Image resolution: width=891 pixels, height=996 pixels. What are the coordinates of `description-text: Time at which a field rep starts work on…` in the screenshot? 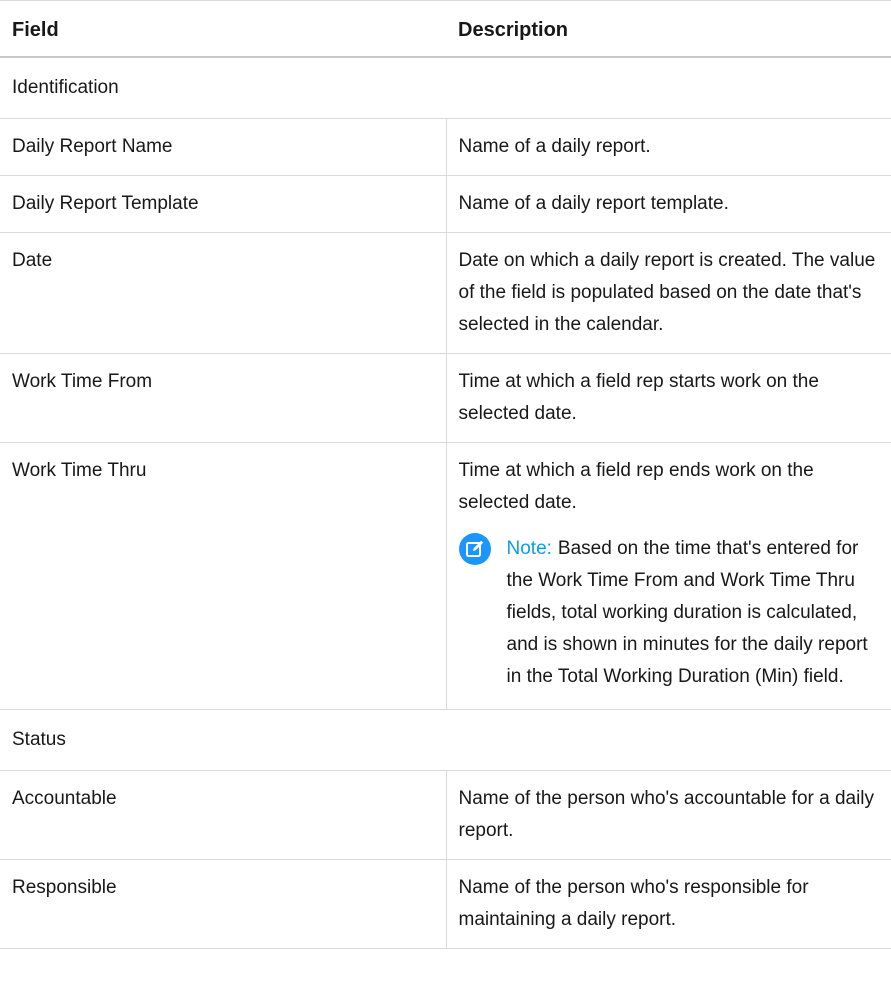 It's located at (638, 397).